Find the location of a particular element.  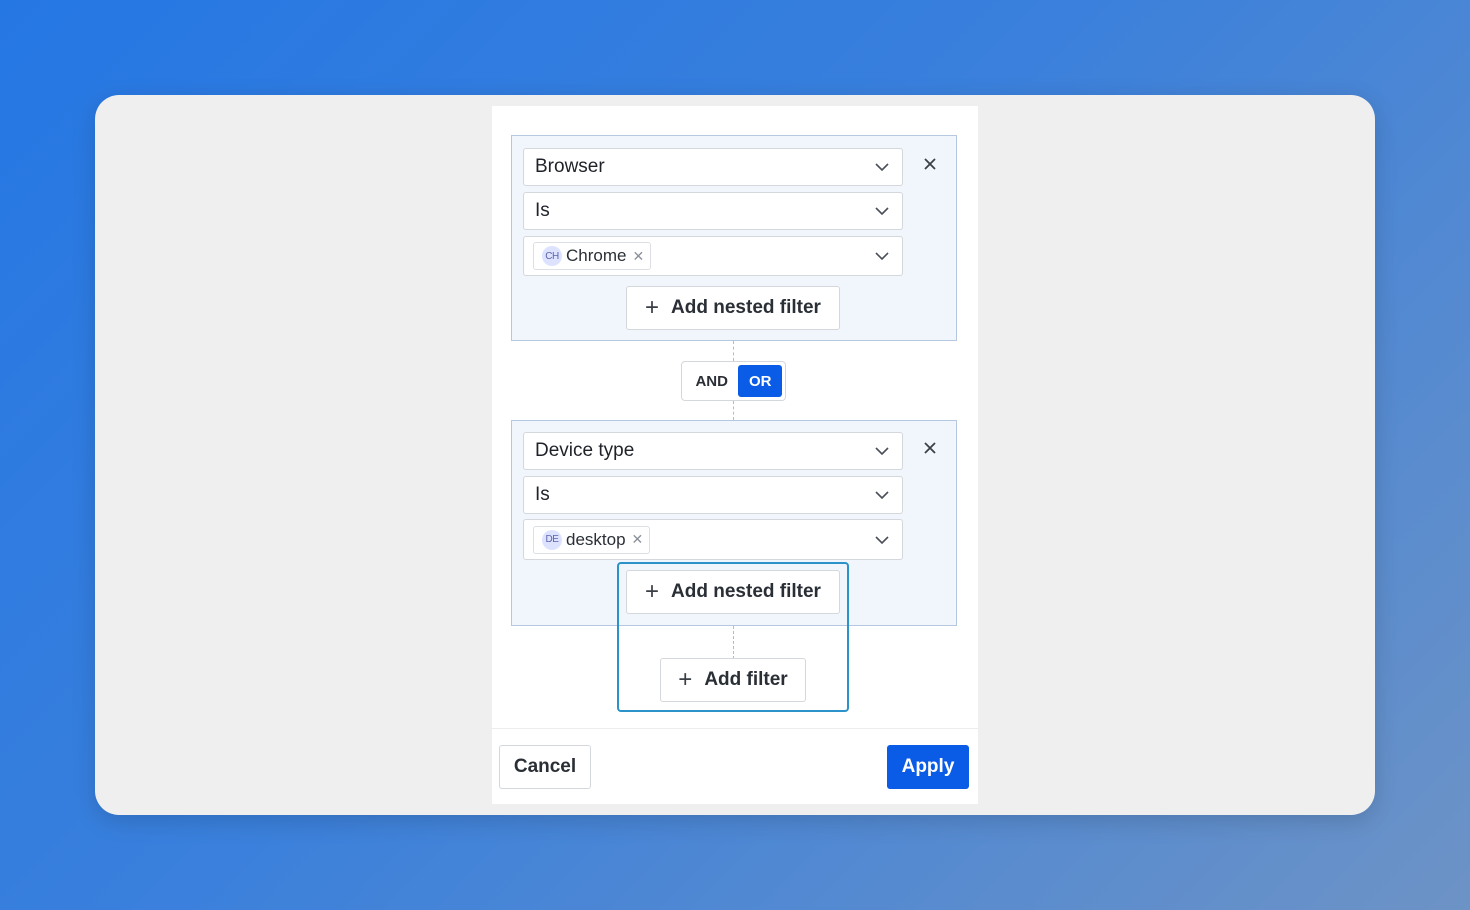

and-option: AND is located at coordinates (711, 381).